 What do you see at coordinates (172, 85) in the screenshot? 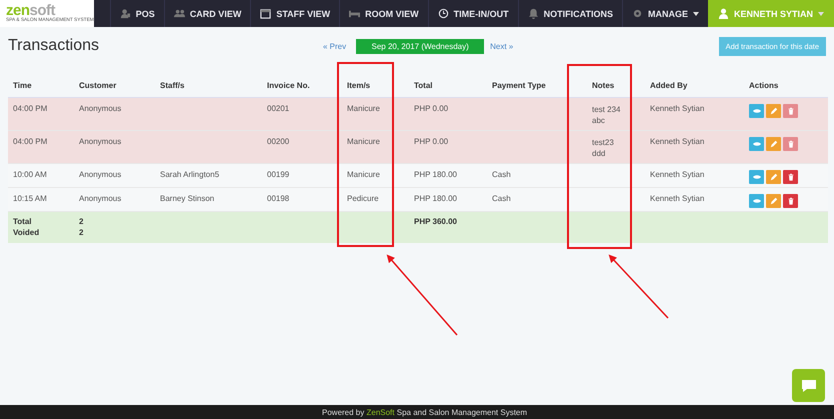
I see `column-header: Staff/s` at bounding box center [172, 85].